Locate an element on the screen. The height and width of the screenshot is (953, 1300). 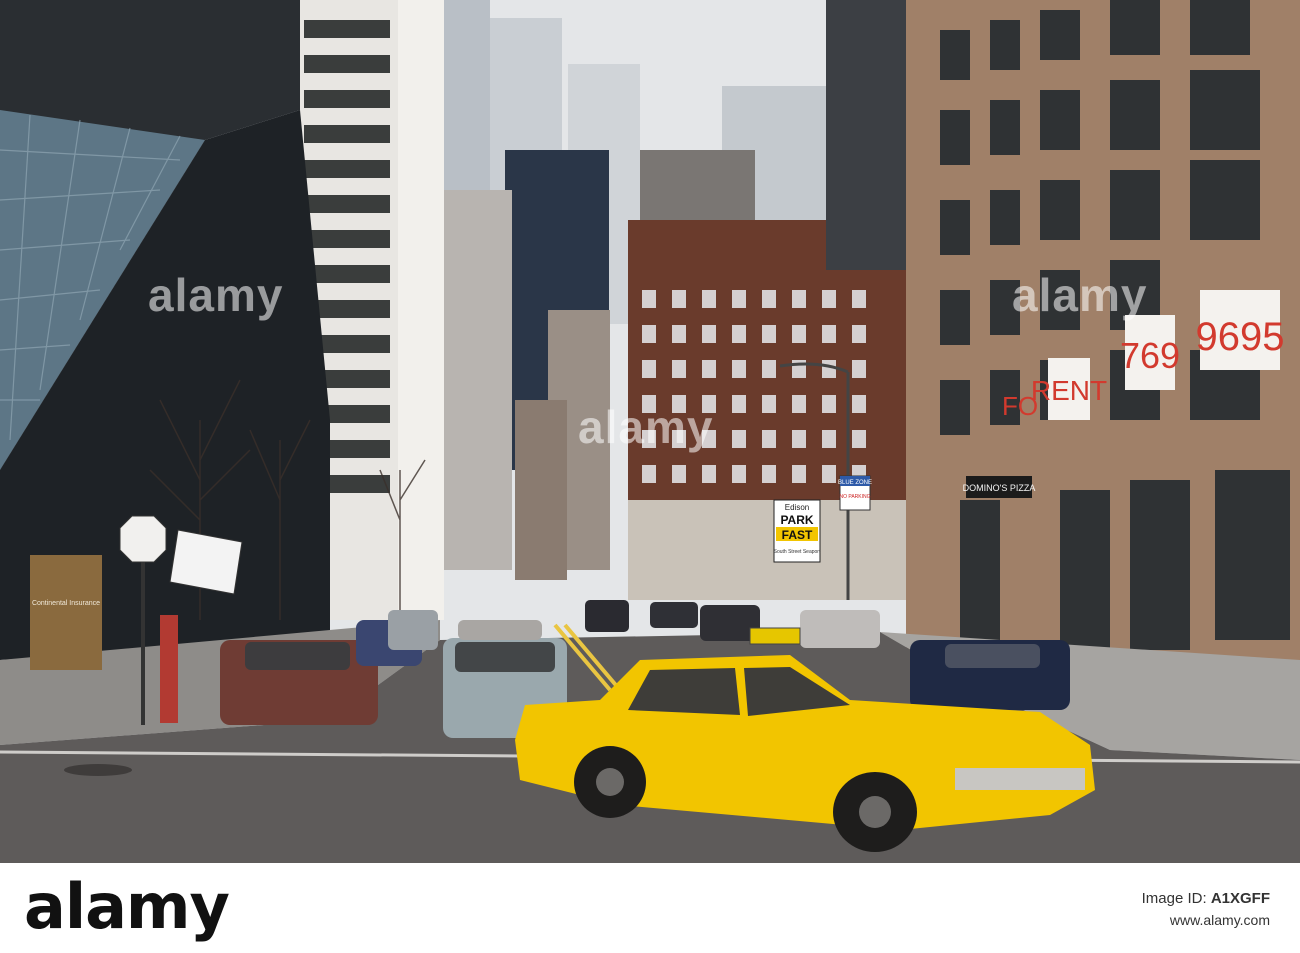
no-parking-text: NO PARKING is located at coordinates (854, 497).